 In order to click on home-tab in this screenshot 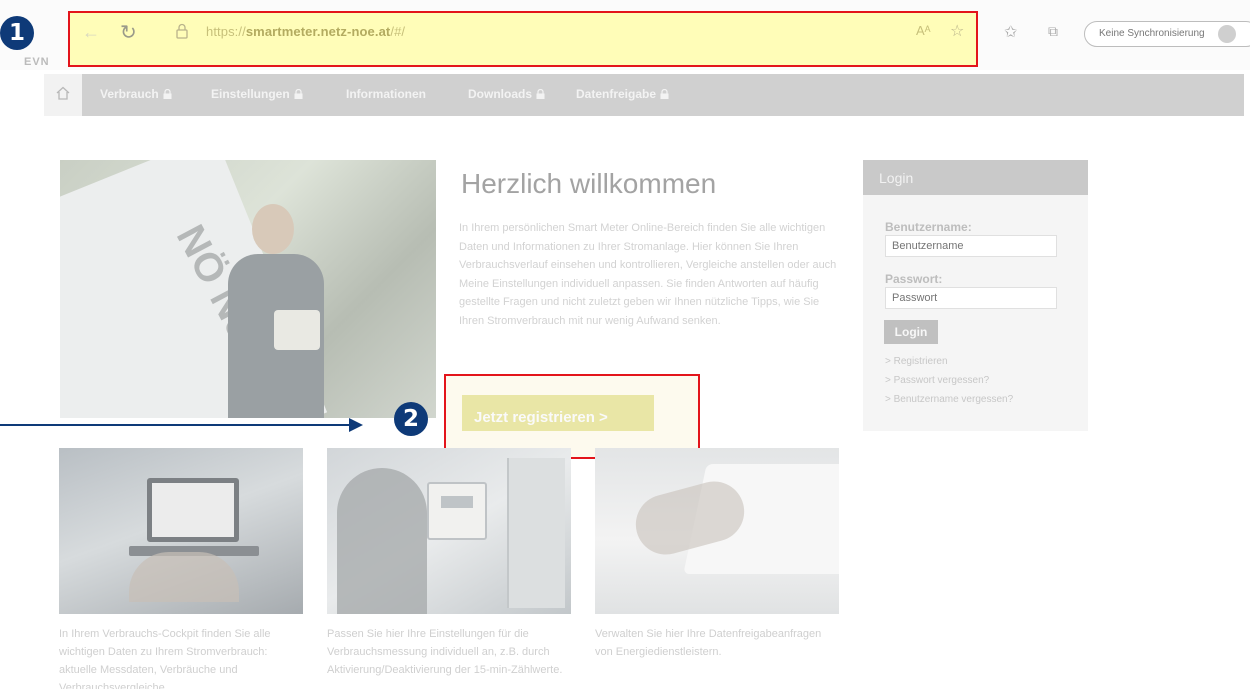, I will do `click(63, 95)`.